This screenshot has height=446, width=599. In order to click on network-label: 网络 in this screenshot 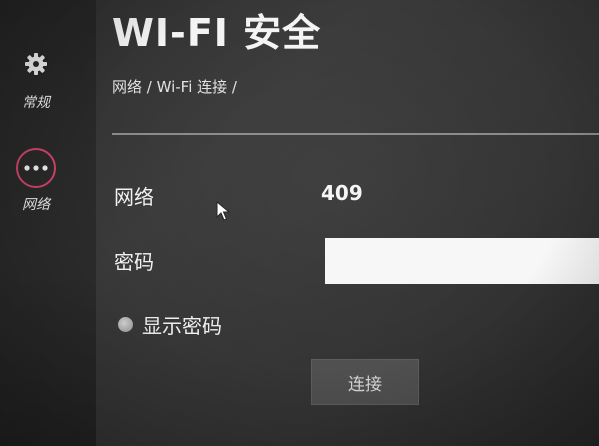, I will do `click(134, 197)`.